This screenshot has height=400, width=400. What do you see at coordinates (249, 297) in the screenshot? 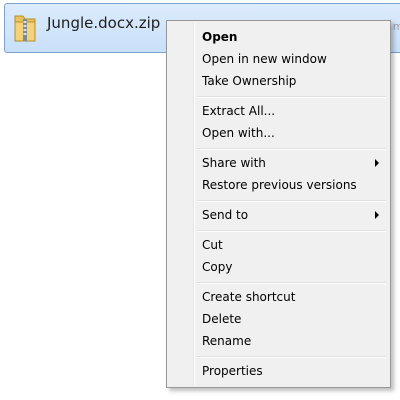
I see `menu-item-label: Create shortcut` at bounding box center [249, 297].